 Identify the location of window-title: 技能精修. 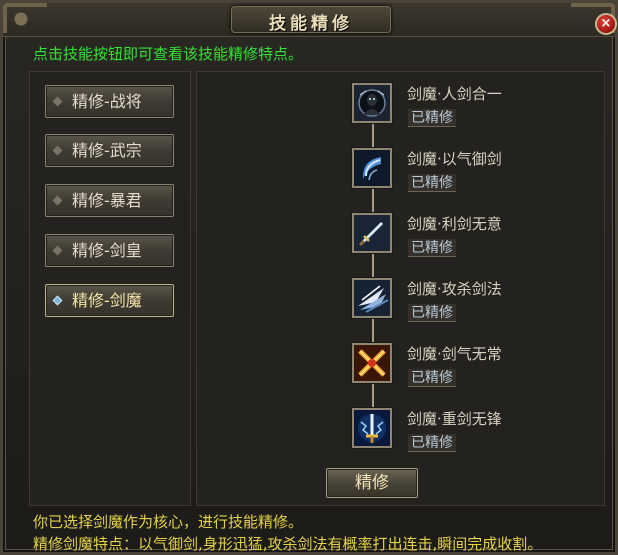
(311, 24).